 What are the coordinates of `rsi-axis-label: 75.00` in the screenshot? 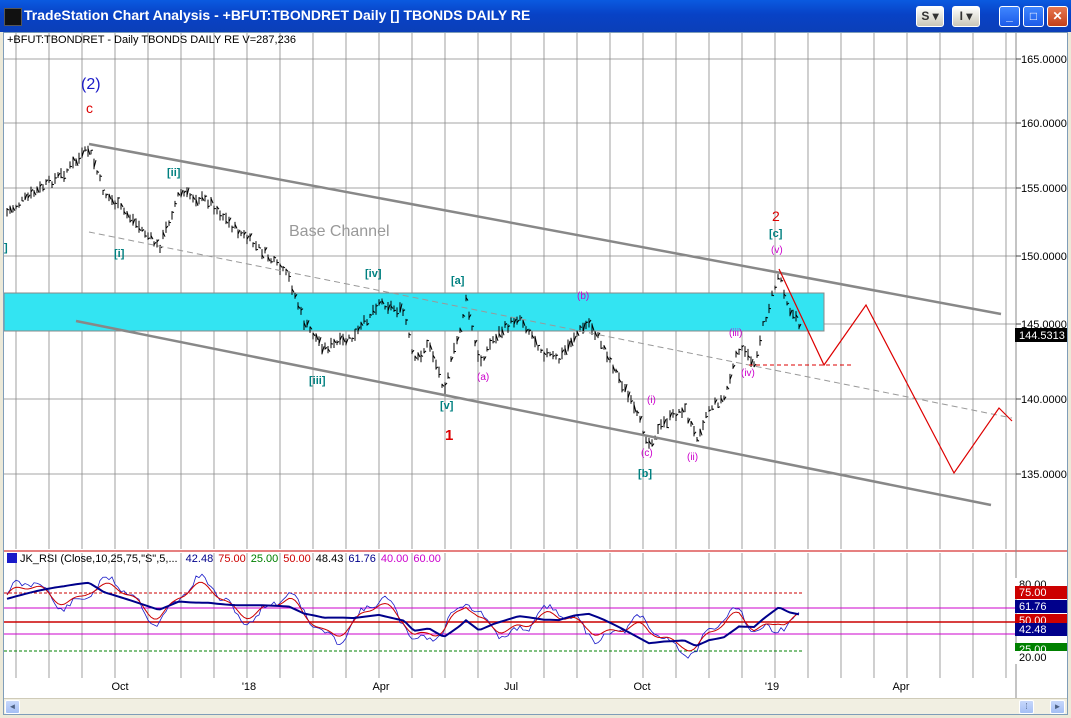 It's located at (1033, 593).